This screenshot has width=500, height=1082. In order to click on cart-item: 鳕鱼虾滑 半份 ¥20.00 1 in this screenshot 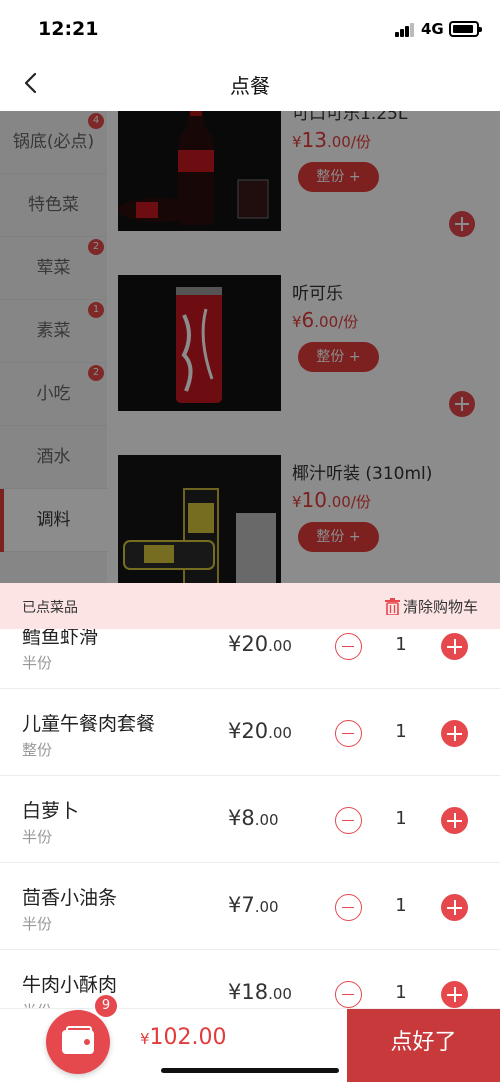, I will do `click(250, 659)`.